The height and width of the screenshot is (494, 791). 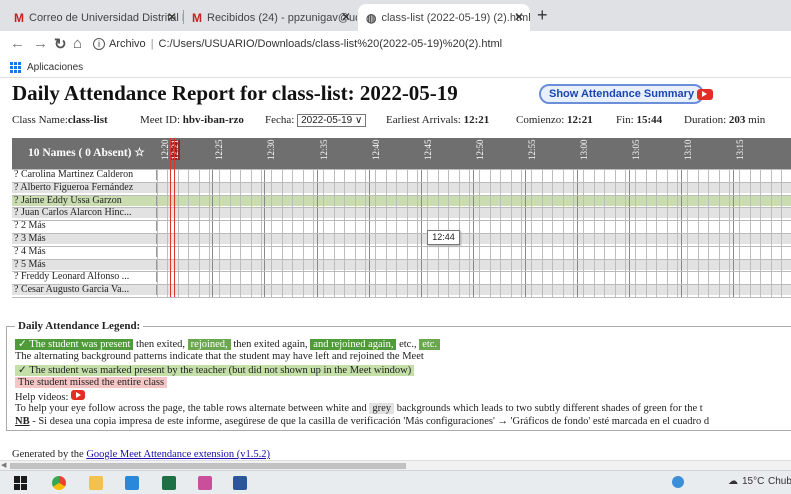 I want to click on fecha-info: Fecha: 2022-05-19 ∨, so click(x=316, y=120).